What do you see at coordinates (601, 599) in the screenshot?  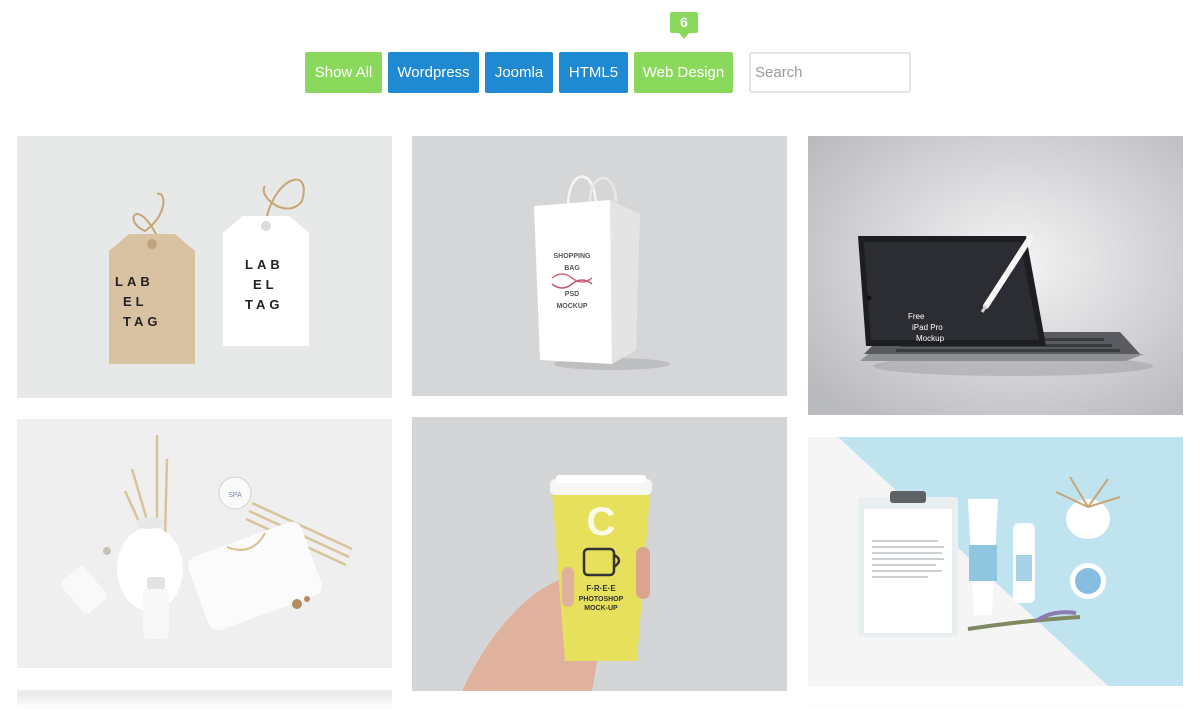 I see `cup-line2: PHOTOSHOP` at bounding box center [601, 599].